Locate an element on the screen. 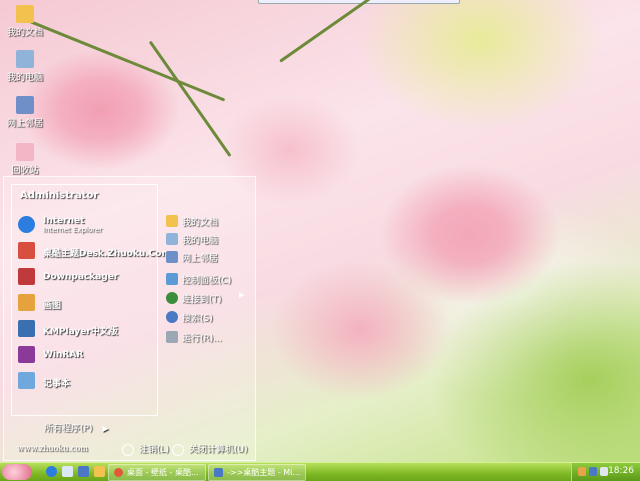 The height and width of the screenshot is (481, 640). search-icon is located at coordinates (172, 317).